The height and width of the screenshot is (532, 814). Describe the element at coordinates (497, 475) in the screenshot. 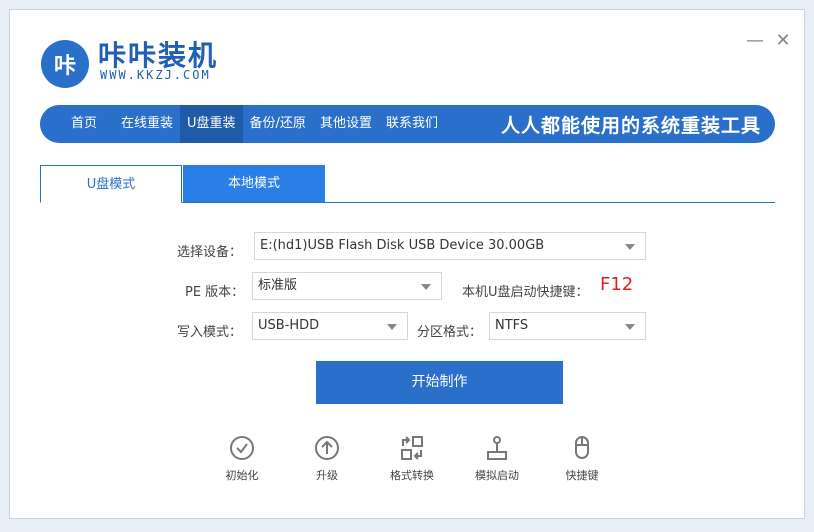

I see `tool-label: 模拟启动` at that location.